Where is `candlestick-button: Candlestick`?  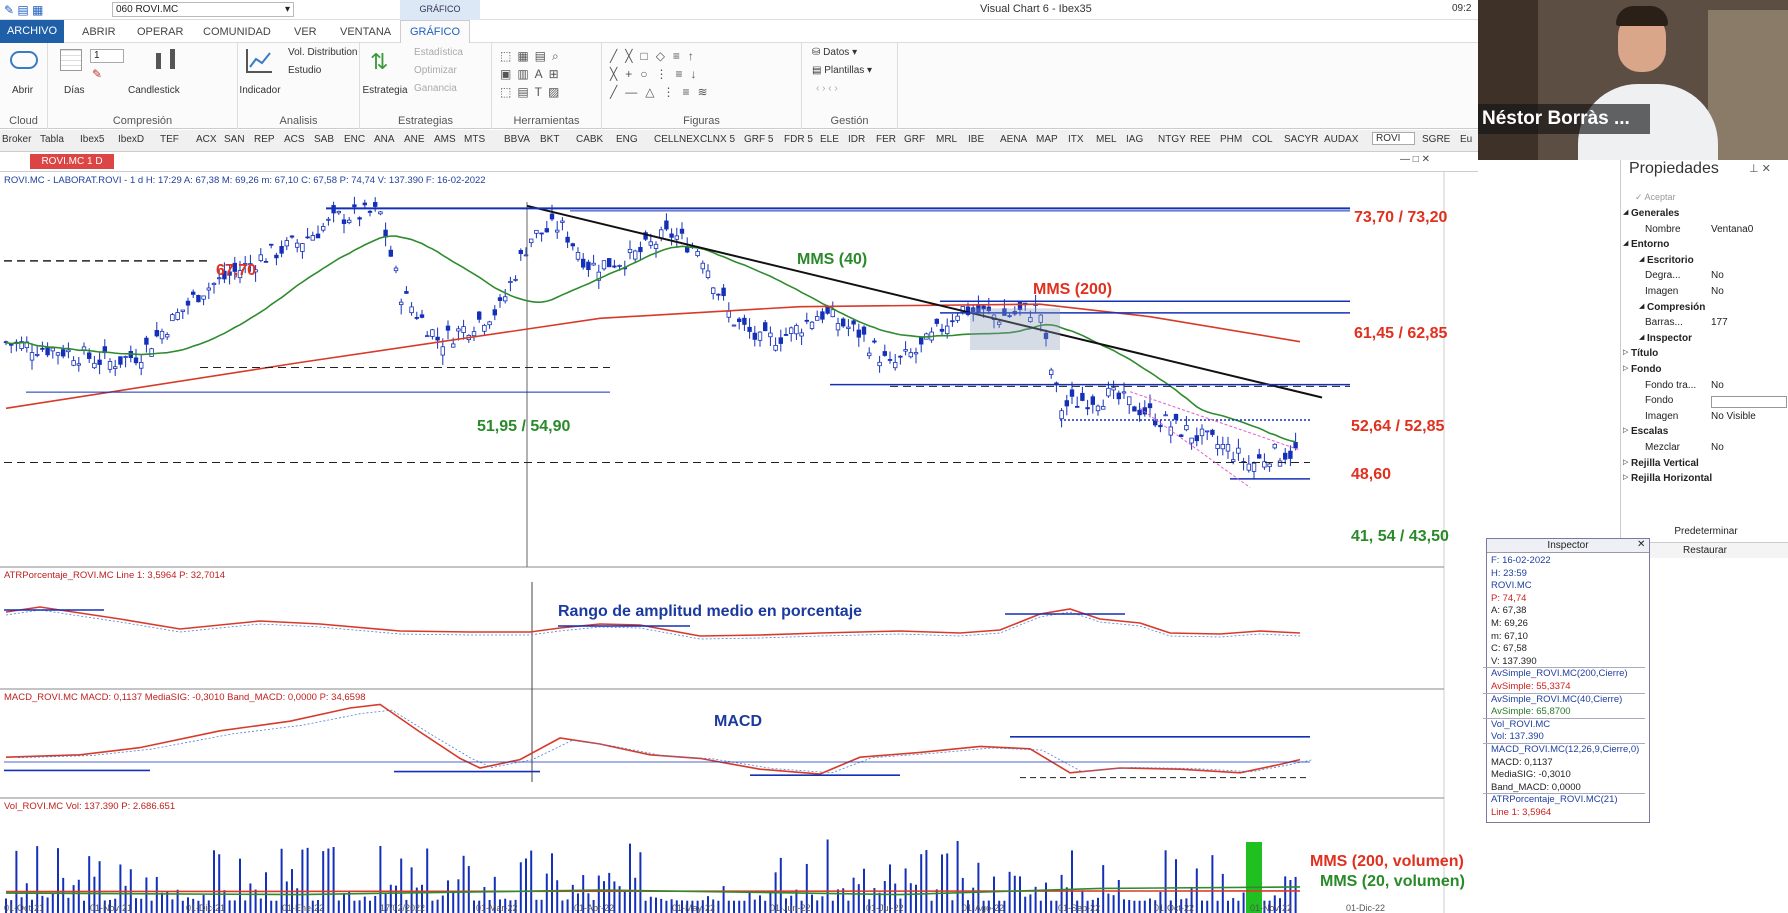
candlestick-button: Candlestick is located at coordinates (154, 90).